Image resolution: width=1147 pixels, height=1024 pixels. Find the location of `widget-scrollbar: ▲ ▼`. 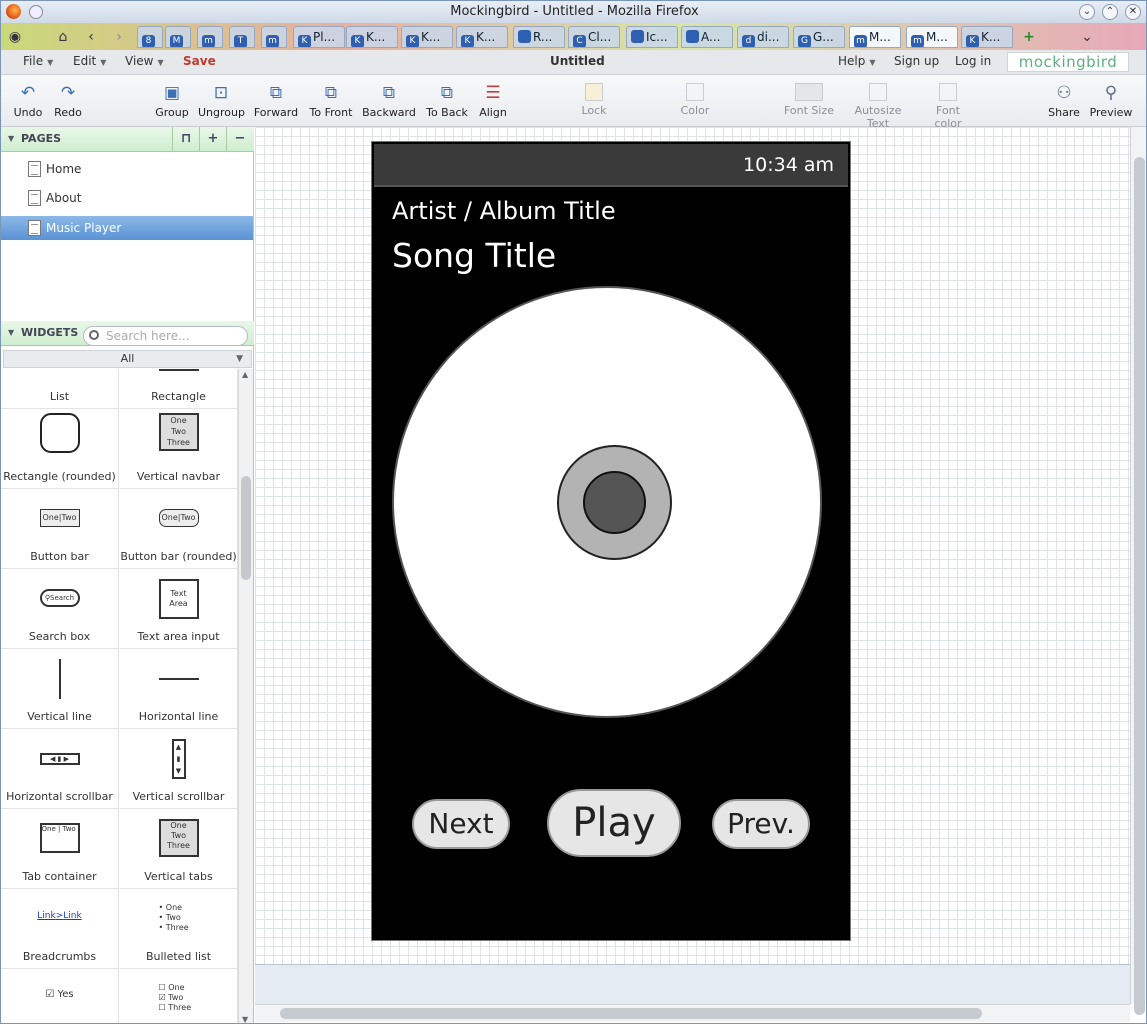

widget-scrollbar: ▲ ▼ is located at coordinates (245, 696).